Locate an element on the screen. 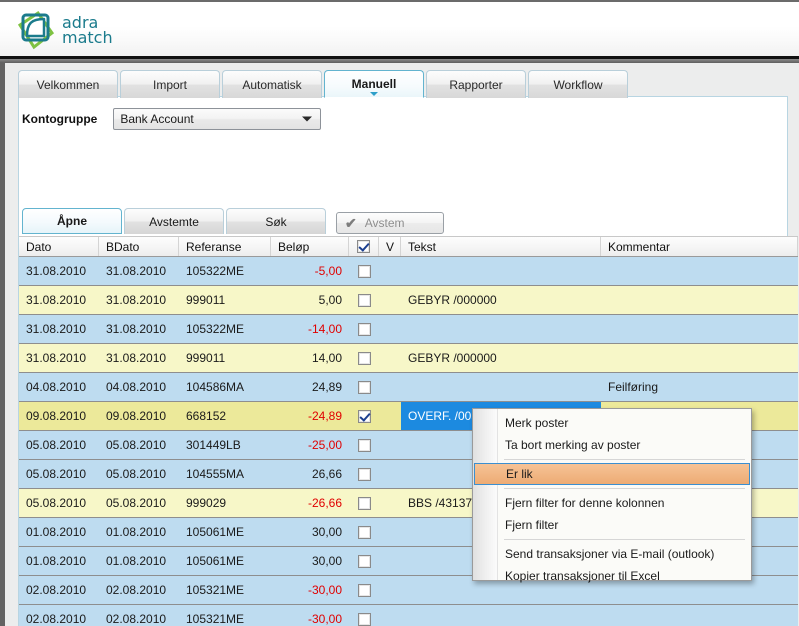 The height and width of the screenshot is (626, 799). chevron-down-icon is located at coordinates (307, 119).